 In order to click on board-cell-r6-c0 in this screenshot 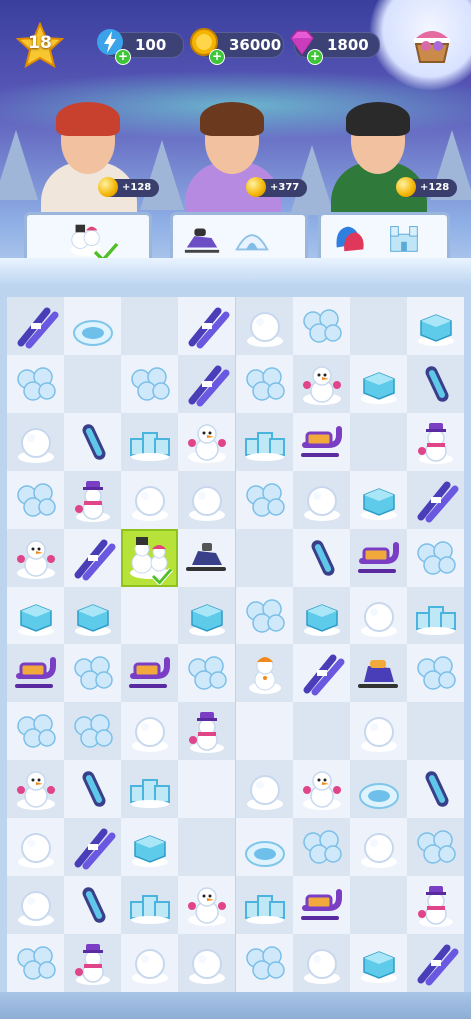, I will do `click(35, 673)`.